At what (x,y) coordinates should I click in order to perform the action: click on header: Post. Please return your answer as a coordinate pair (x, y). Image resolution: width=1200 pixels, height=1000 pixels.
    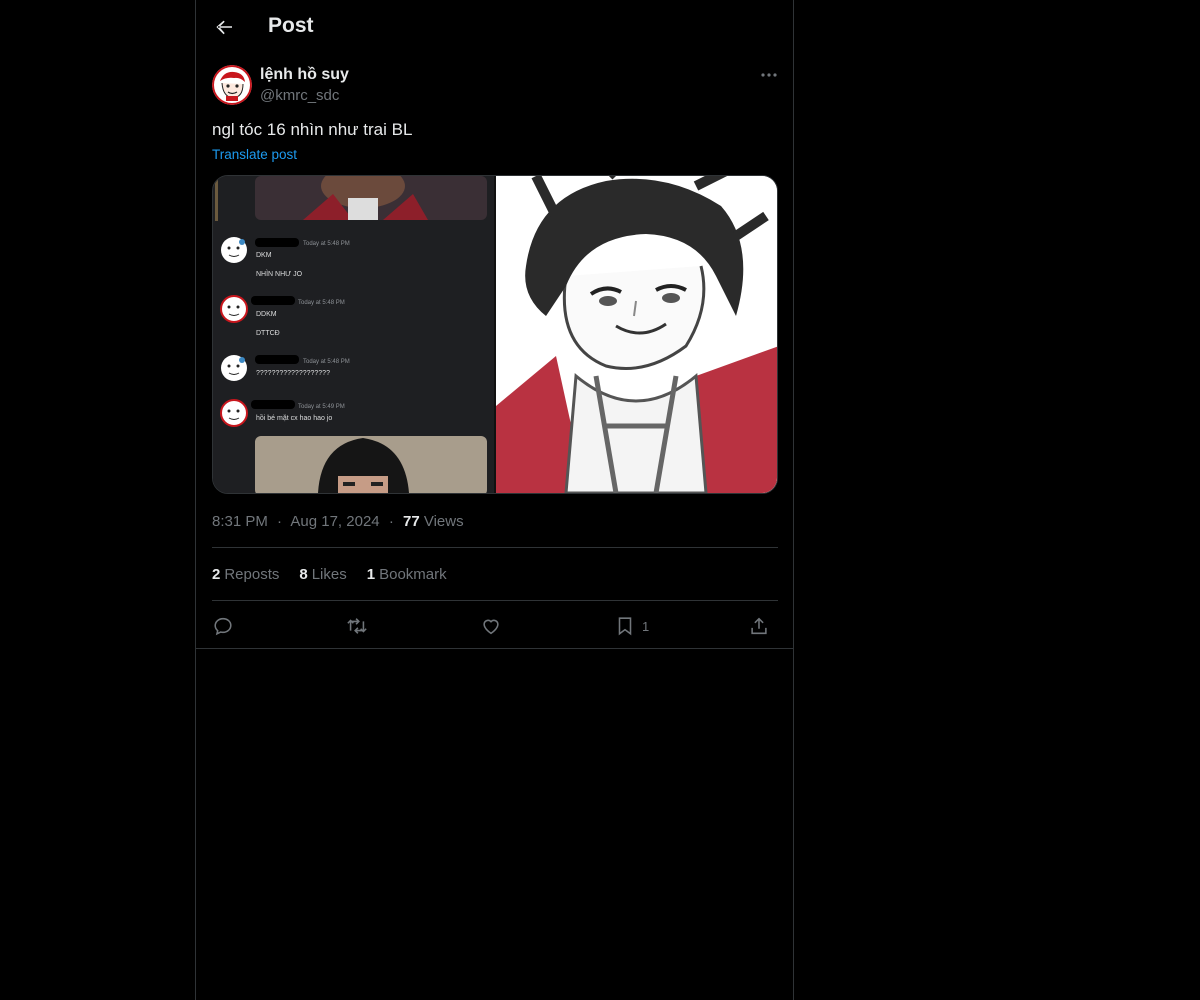
    Looking at the image, I should click on (494, 27).